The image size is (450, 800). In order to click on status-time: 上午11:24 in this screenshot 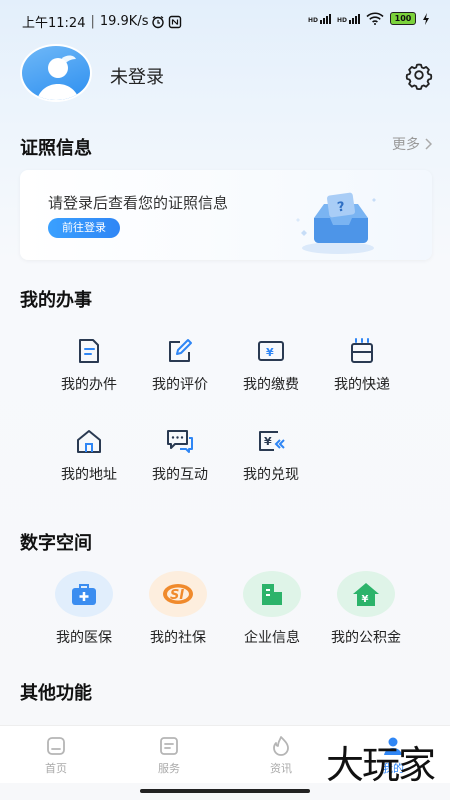, I will do `click(54, 23)`.